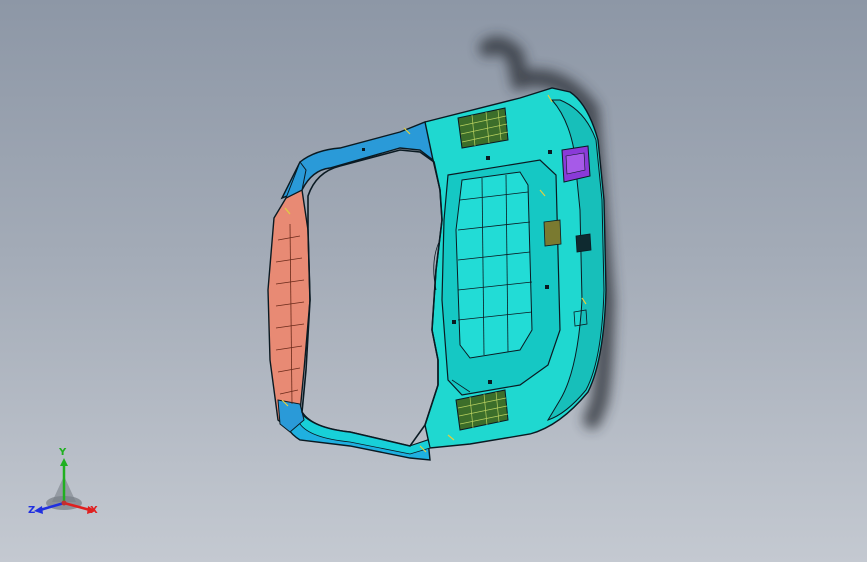  I want to click on frame-top-rail, so click(357, 160).